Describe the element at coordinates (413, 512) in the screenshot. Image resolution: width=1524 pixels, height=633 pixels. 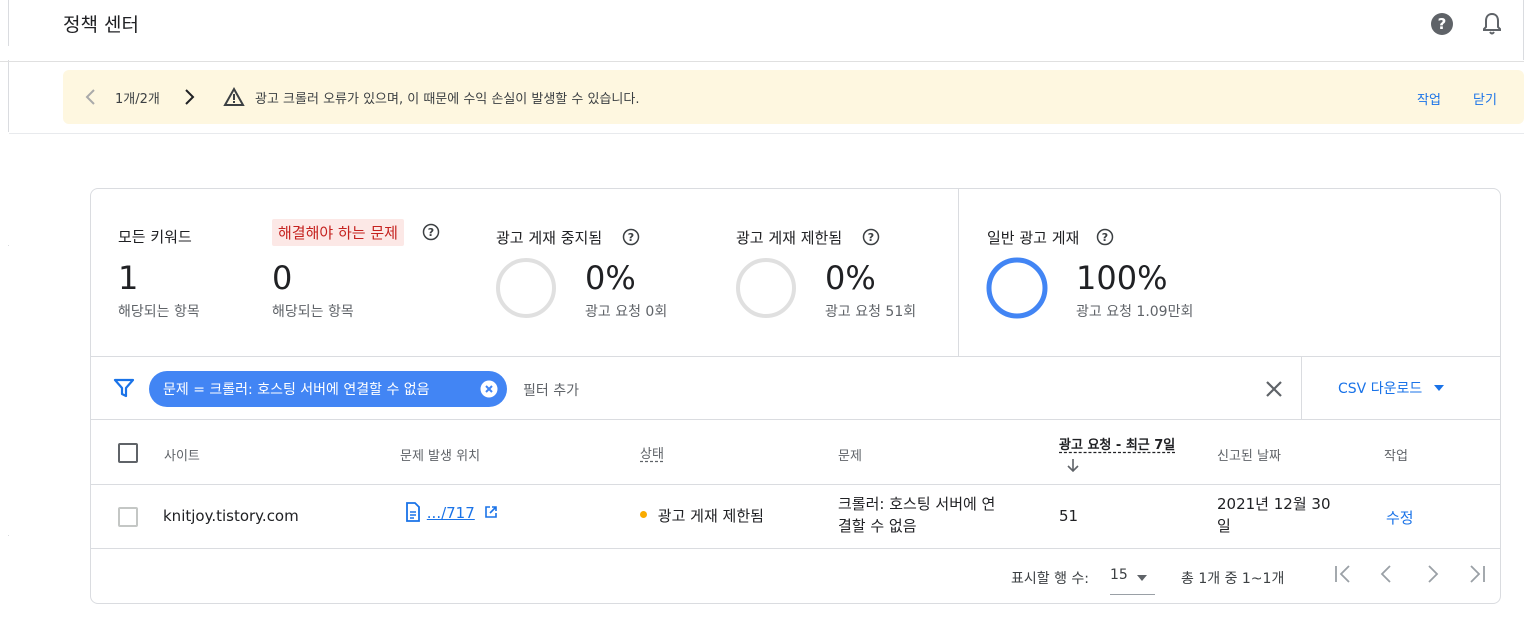
I see `document-icon` at that location.